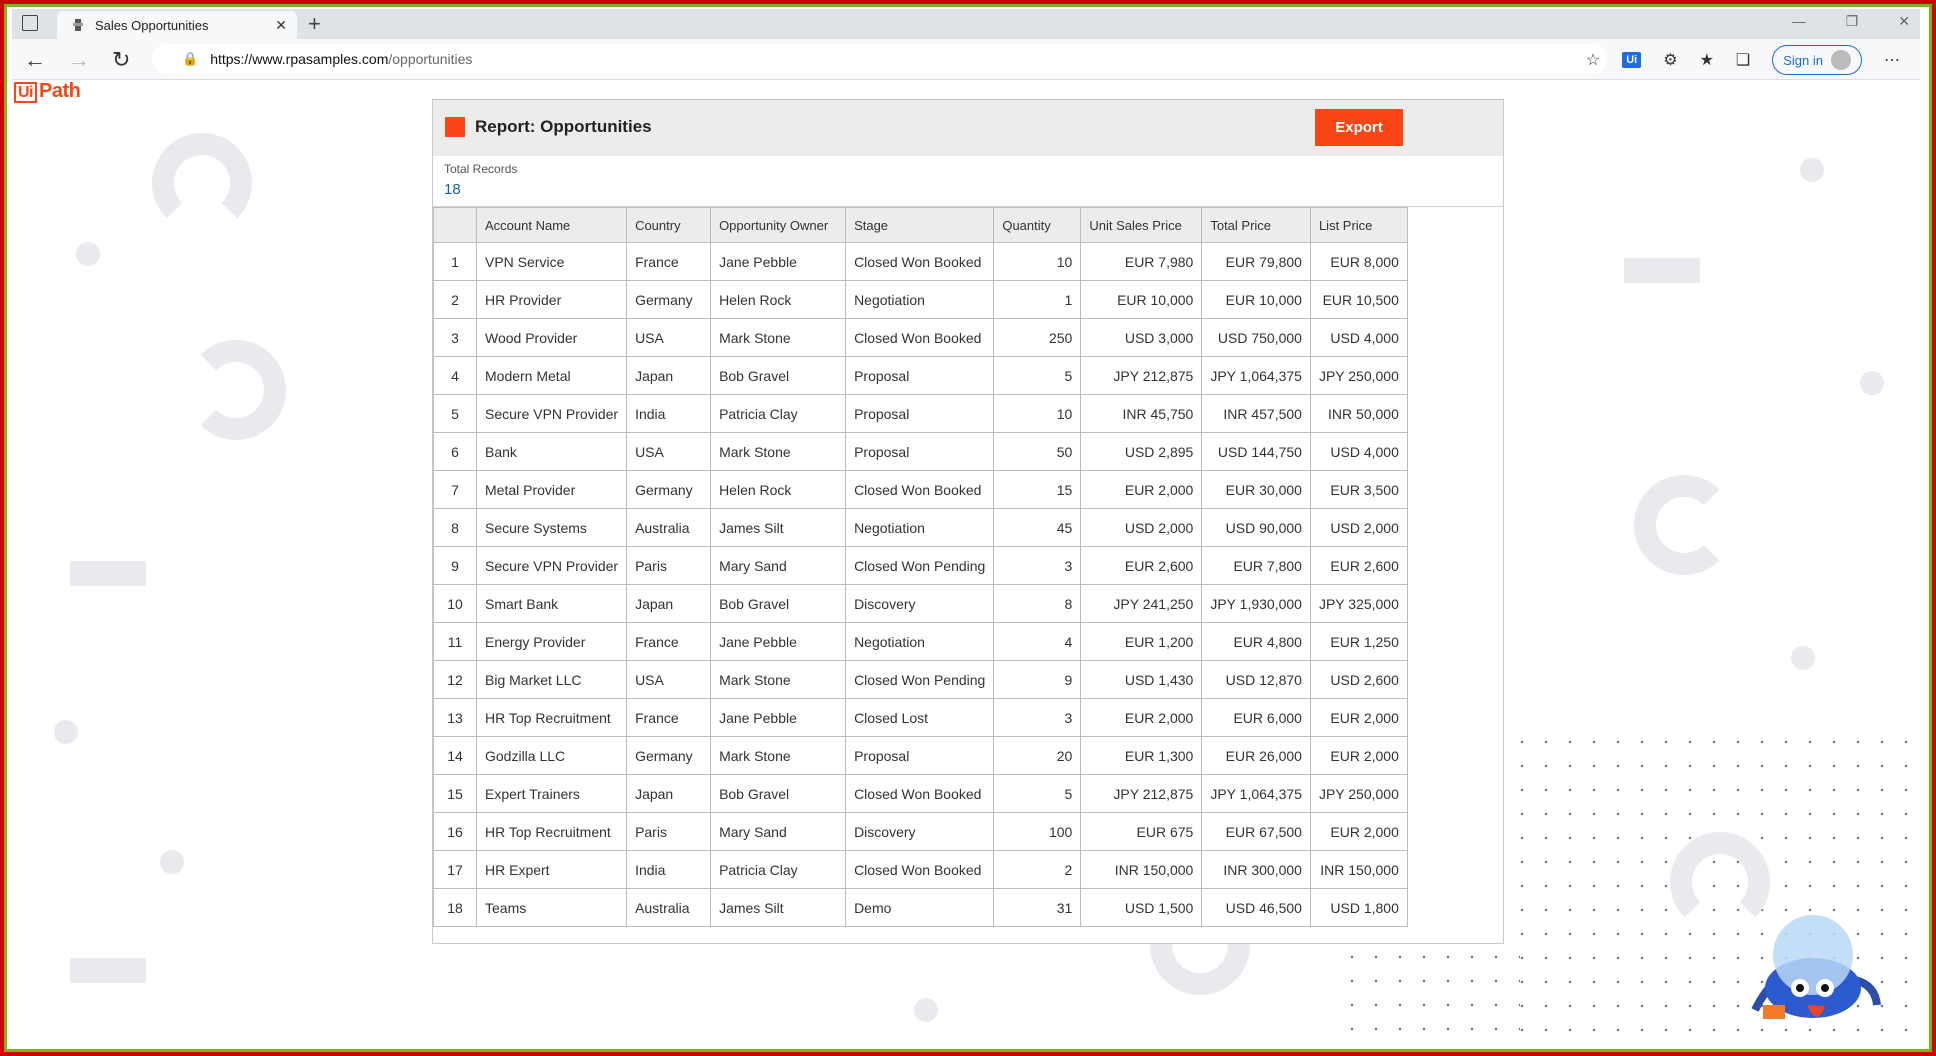  I want to click on cell-list-price: INR 150,000, so click(1358, 869).